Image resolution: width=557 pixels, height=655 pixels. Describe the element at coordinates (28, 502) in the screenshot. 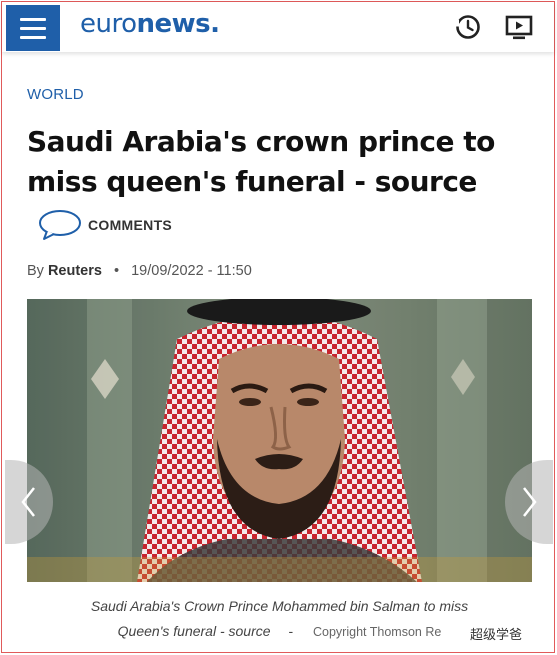

I see `chevron-left-icon` at that location.